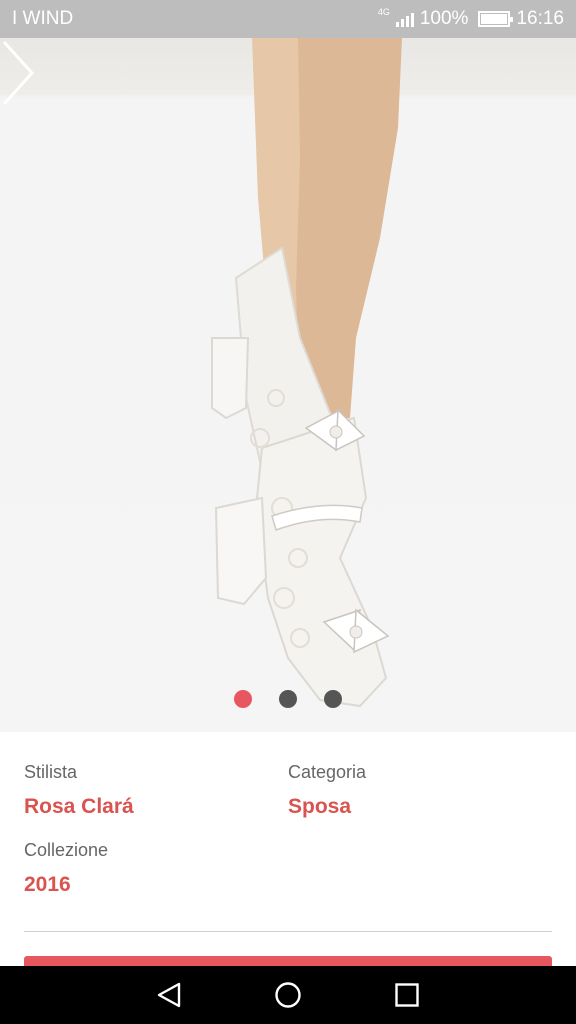 This screenshot has width=576, height=1024. I want to click on recents-button, so click(407, 995).